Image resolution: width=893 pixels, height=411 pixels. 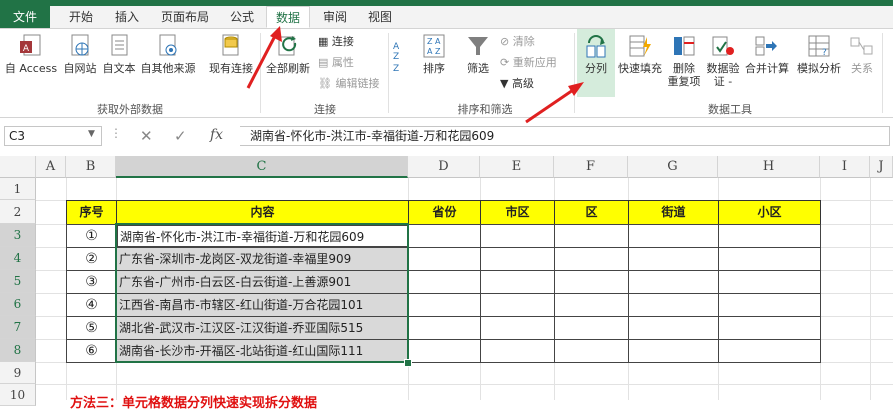 I want to click on column-header-h: H, so click(x=769, y=167).